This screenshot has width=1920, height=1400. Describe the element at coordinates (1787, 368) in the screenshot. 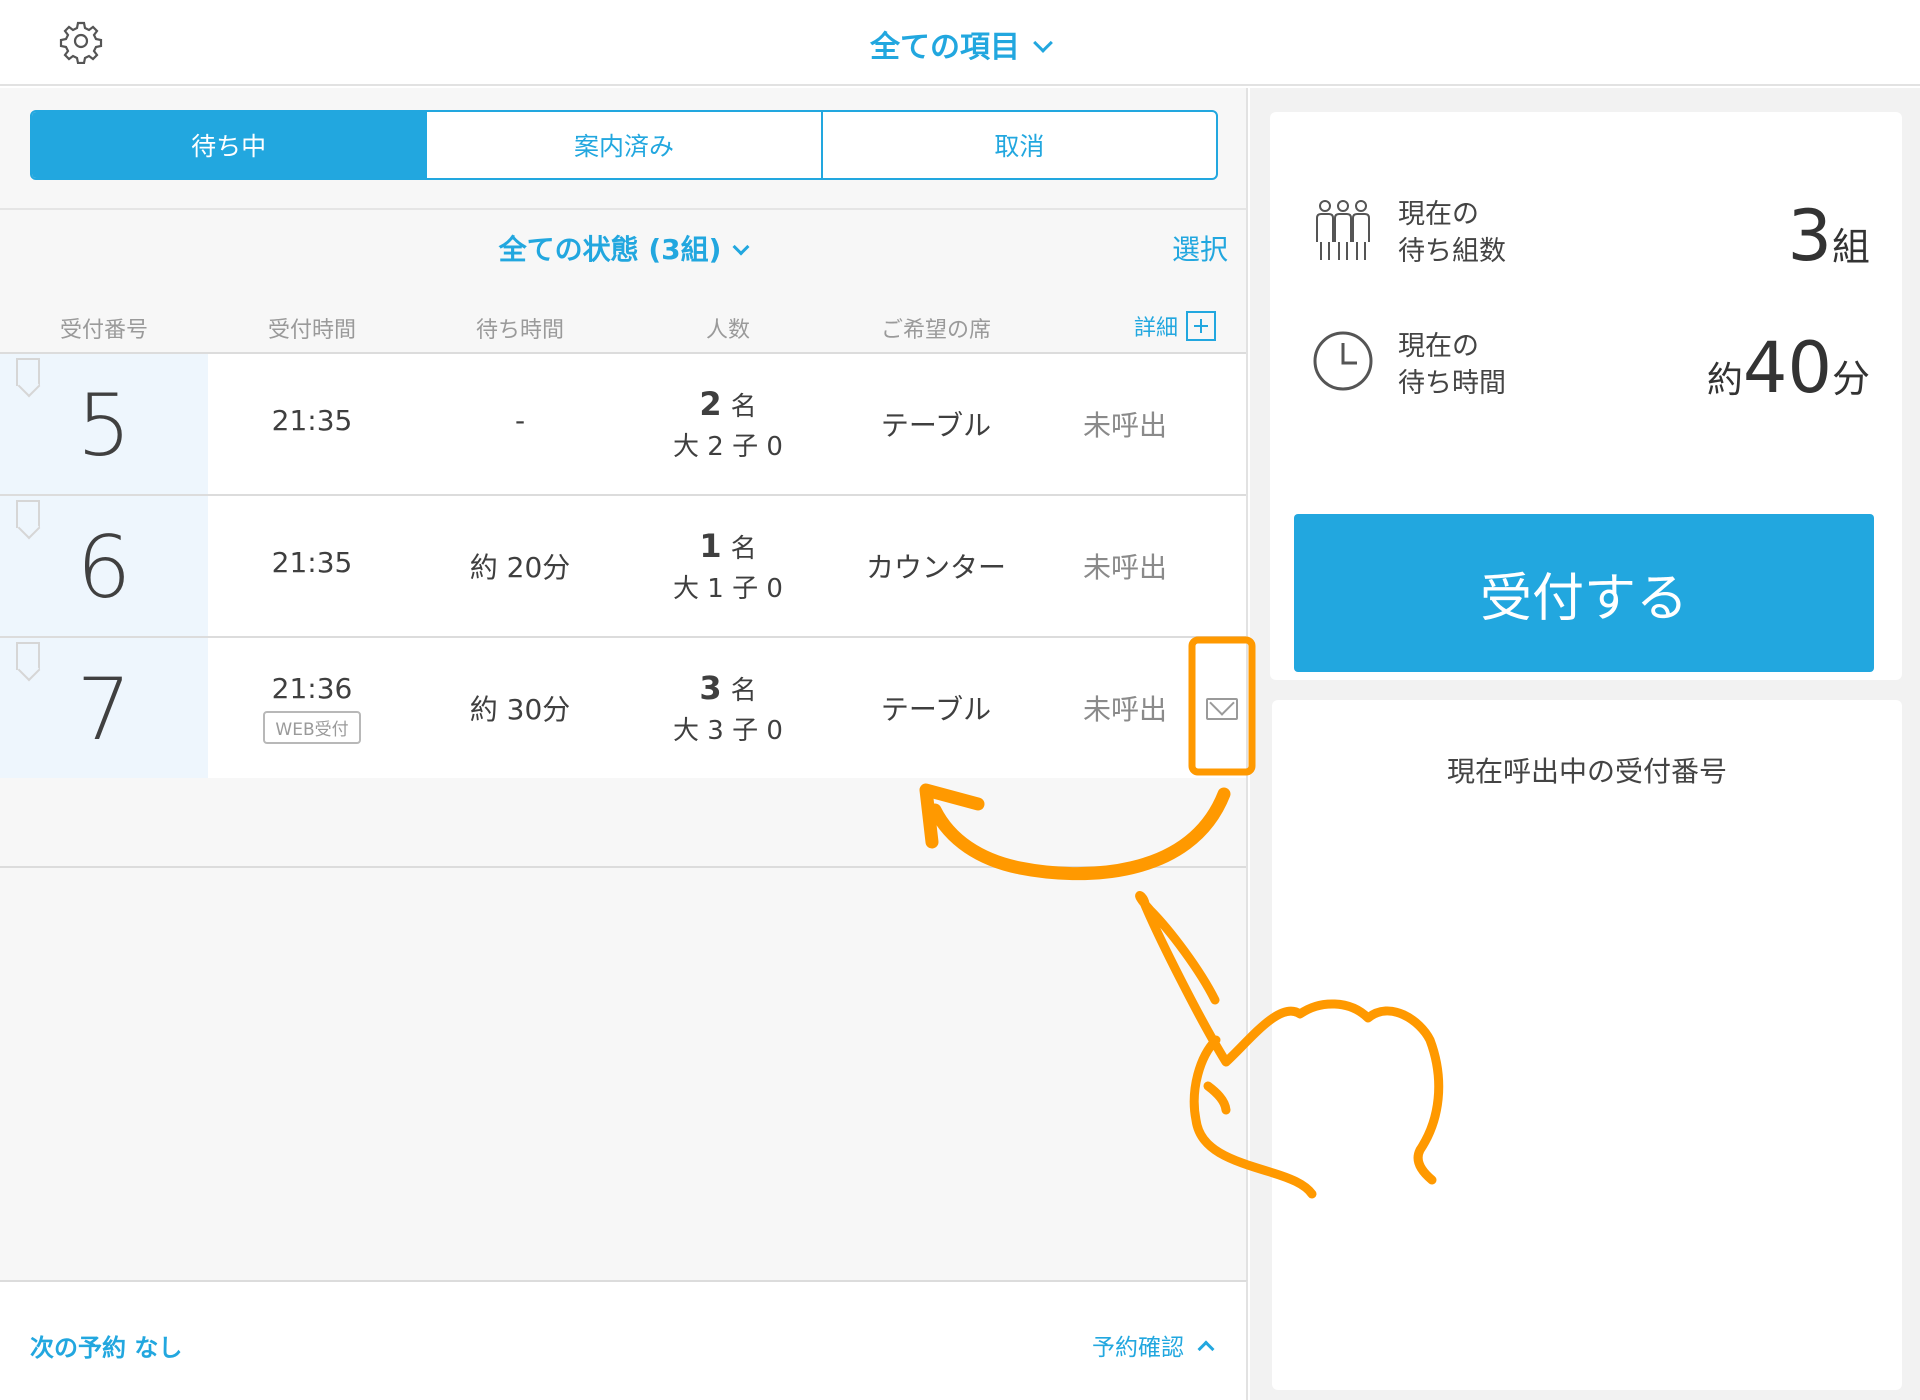

I see `wait-time-number: 40` at that location.